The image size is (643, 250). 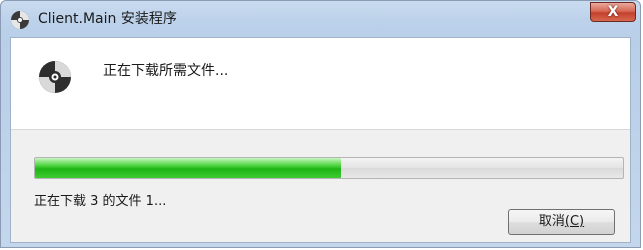 What do you see at coordinates (107, 19) in the screenshot?
I see `window-title: Client.Main 安装程序` at bounding box center [107, 19].